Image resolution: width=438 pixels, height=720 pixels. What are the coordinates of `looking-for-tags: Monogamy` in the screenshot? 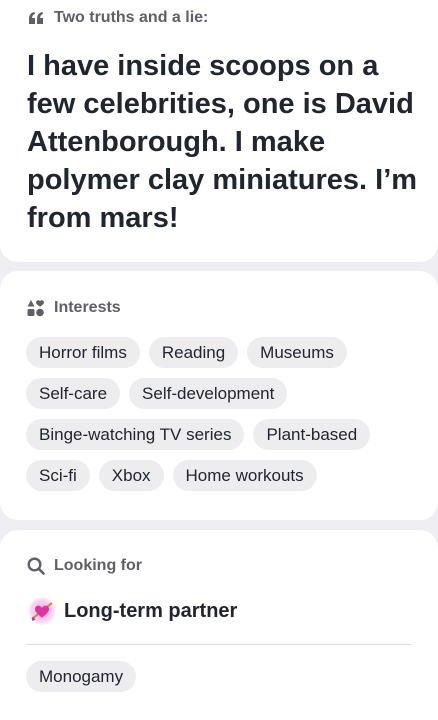 It's located at (224, 676).